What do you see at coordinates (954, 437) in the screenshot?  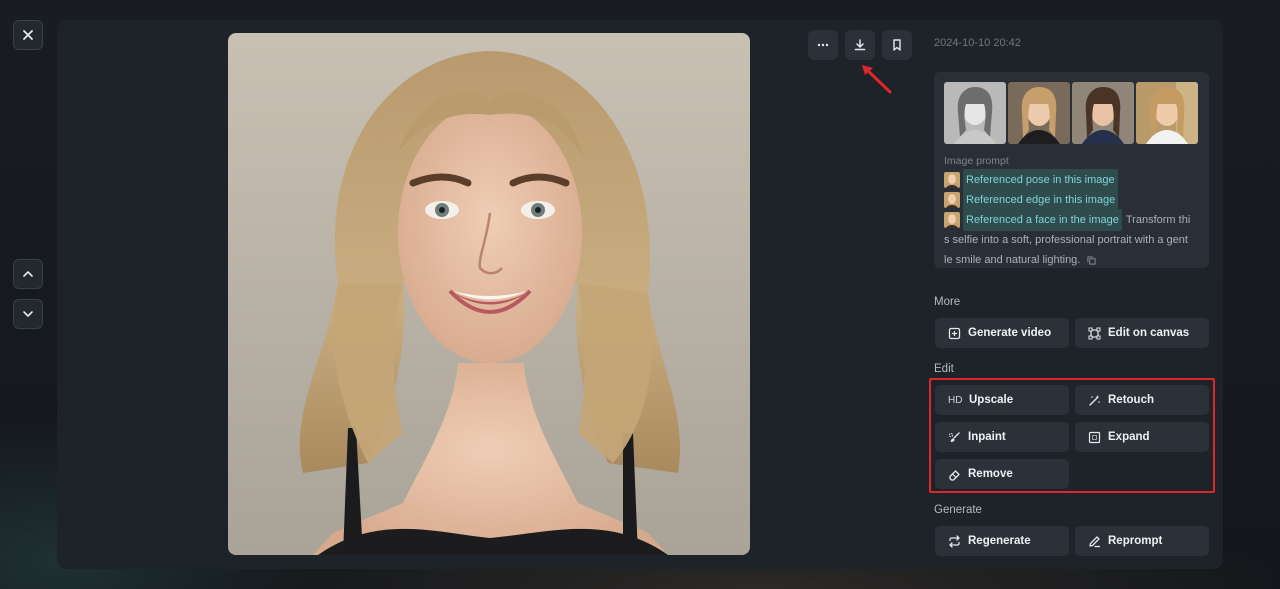 I see `brush-icon` at bounding box center [954, 437].